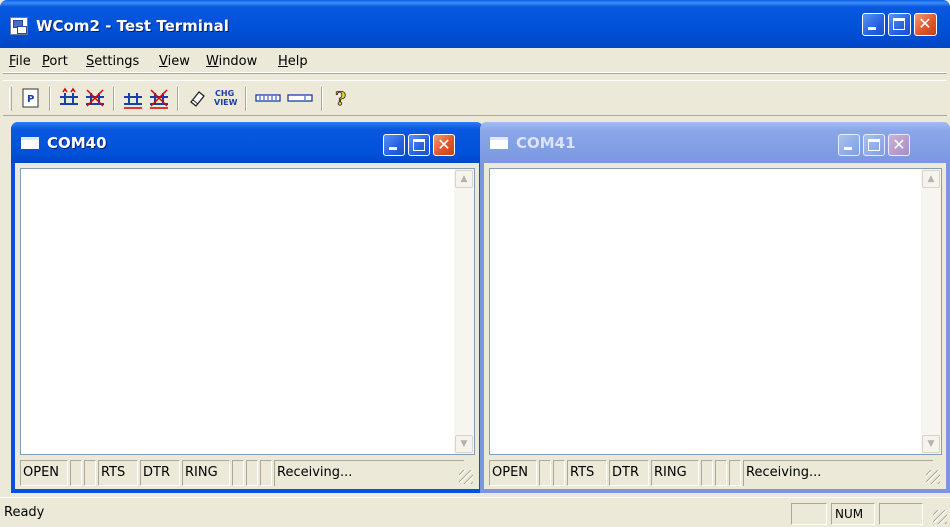 Image resolution: width=950 pixels, height=527 pixels. What do you see at coordinates (293, 61) in the screenshot?
I see `menu-help: Help` at bounding box center [293, 61].